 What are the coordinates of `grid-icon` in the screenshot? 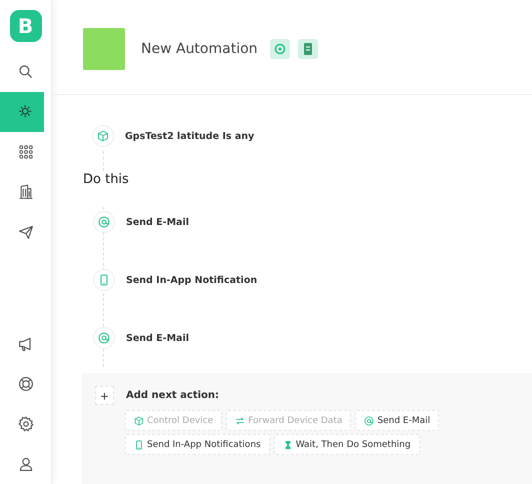 It's located at (26, 152).